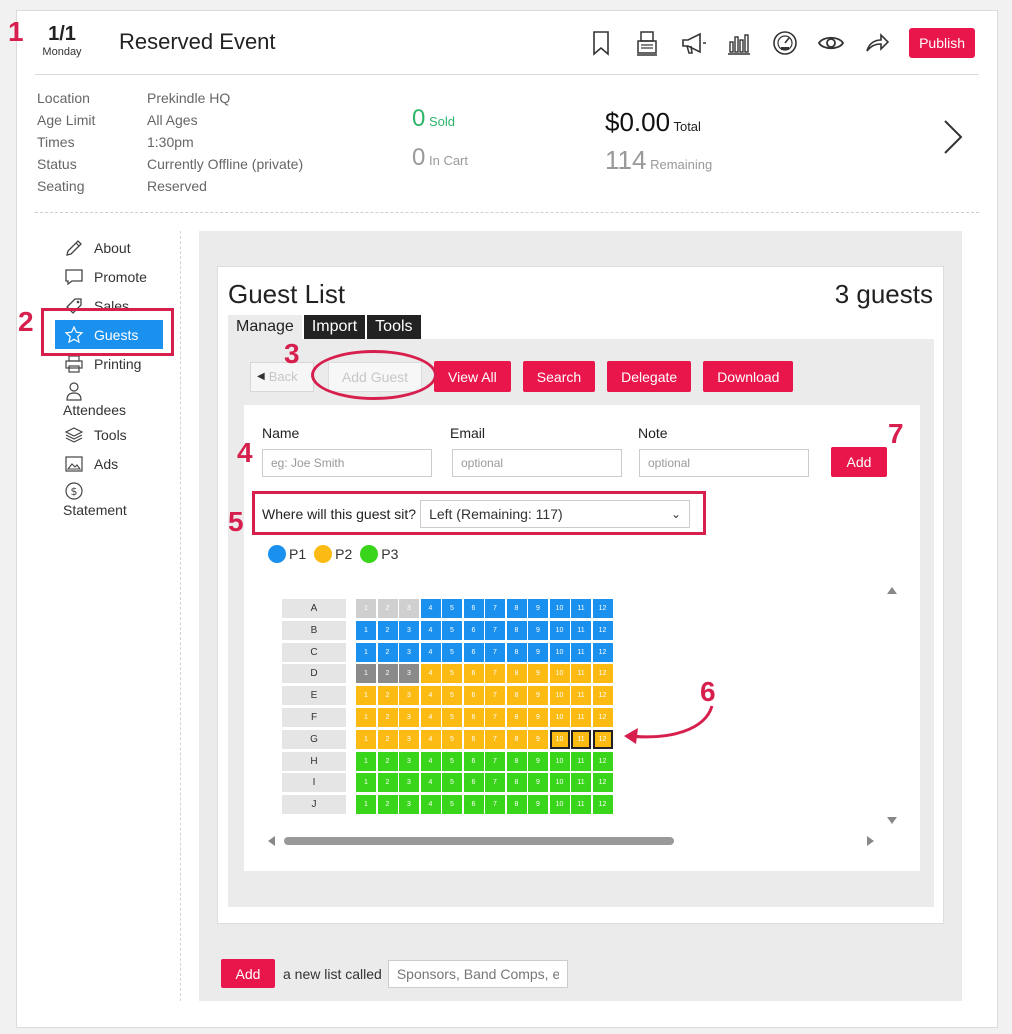 The height and width of the screenshot is (1034, 1012). I want to click on chevron-right-icon, so click(952, 137).